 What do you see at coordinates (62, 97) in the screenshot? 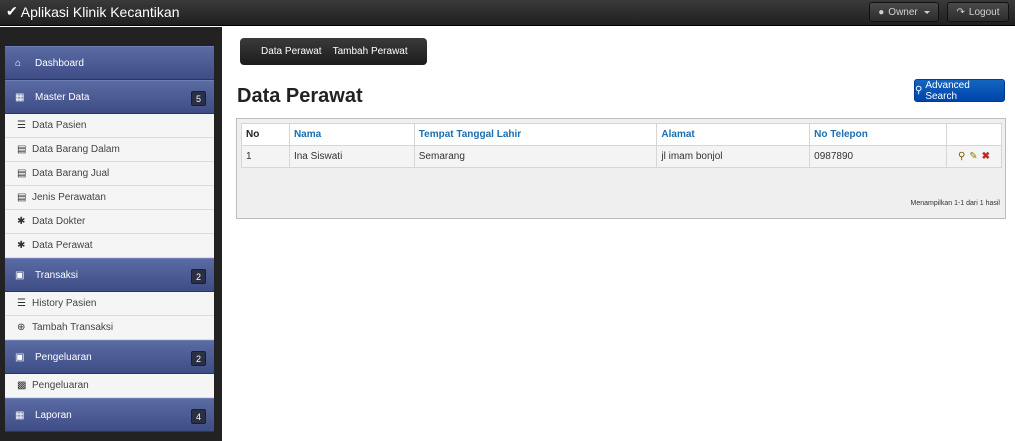
I see `sidebar-item-label: Master Data` at bounding box center [62, 97].